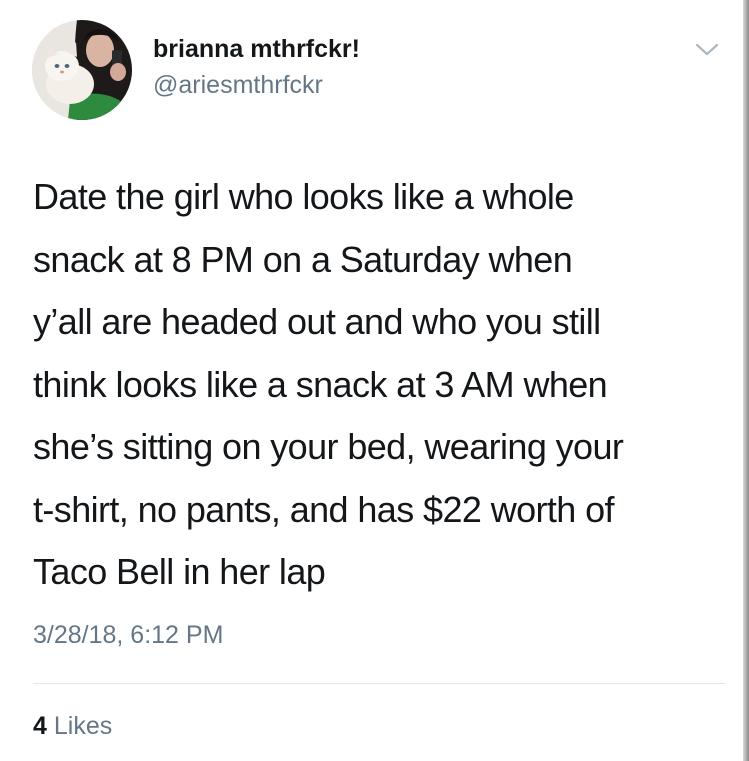 The width and height of the screenshot is (749, 761). Describe the element at coordinates (83, 726) in the screenshot. I see `likes-label: Likes` at that location.